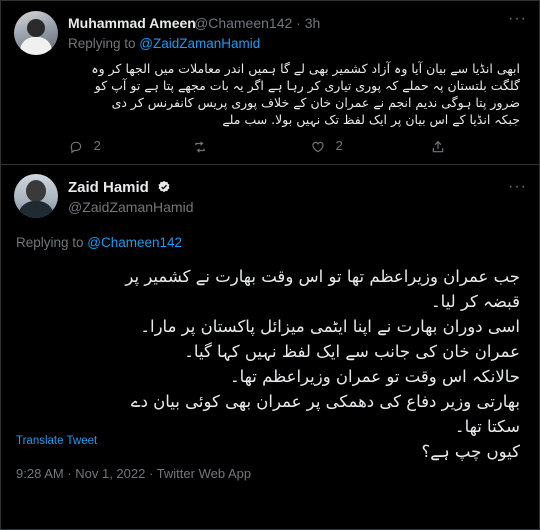  What do you see at coordinates (134, 242) in the screenshot?
I see `replying-to-link: @Chameen142` at bounding box center [134, 242].